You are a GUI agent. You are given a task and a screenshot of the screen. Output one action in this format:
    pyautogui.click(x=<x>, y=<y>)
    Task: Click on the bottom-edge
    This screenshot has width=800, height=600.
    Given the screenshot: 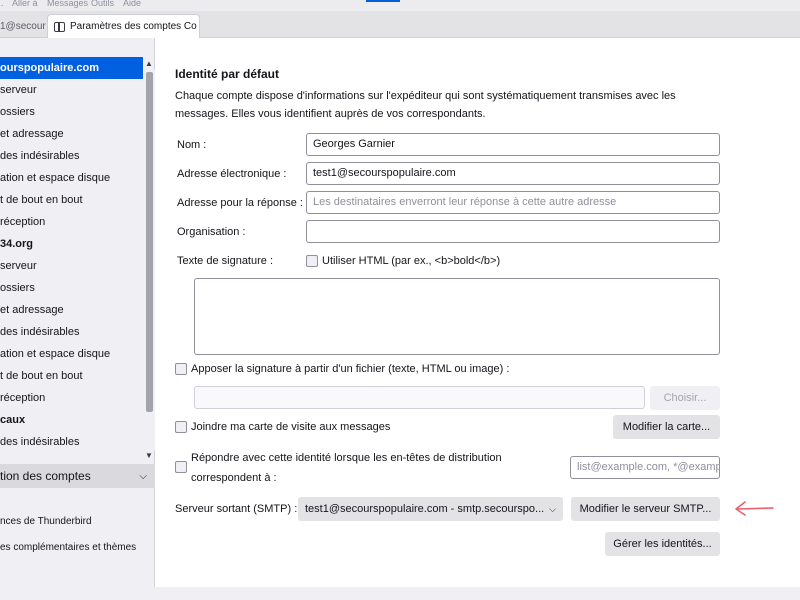 What is the action you would take?
    pyautogui.click(x=400, y=593)
    